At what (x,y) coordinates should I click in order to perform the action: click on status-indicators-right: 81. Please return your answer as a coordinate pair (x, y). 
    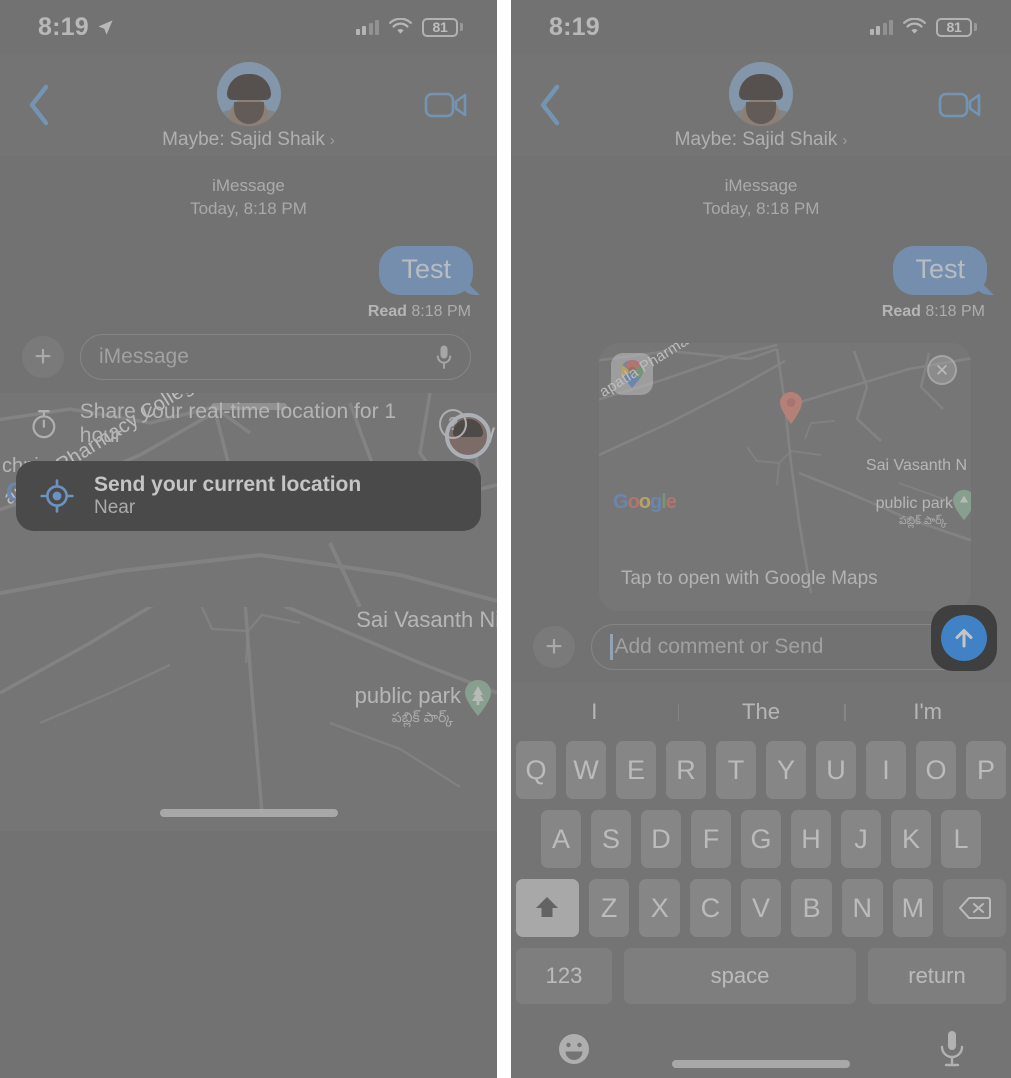
    Looking at the image, I should click on (923, 27).